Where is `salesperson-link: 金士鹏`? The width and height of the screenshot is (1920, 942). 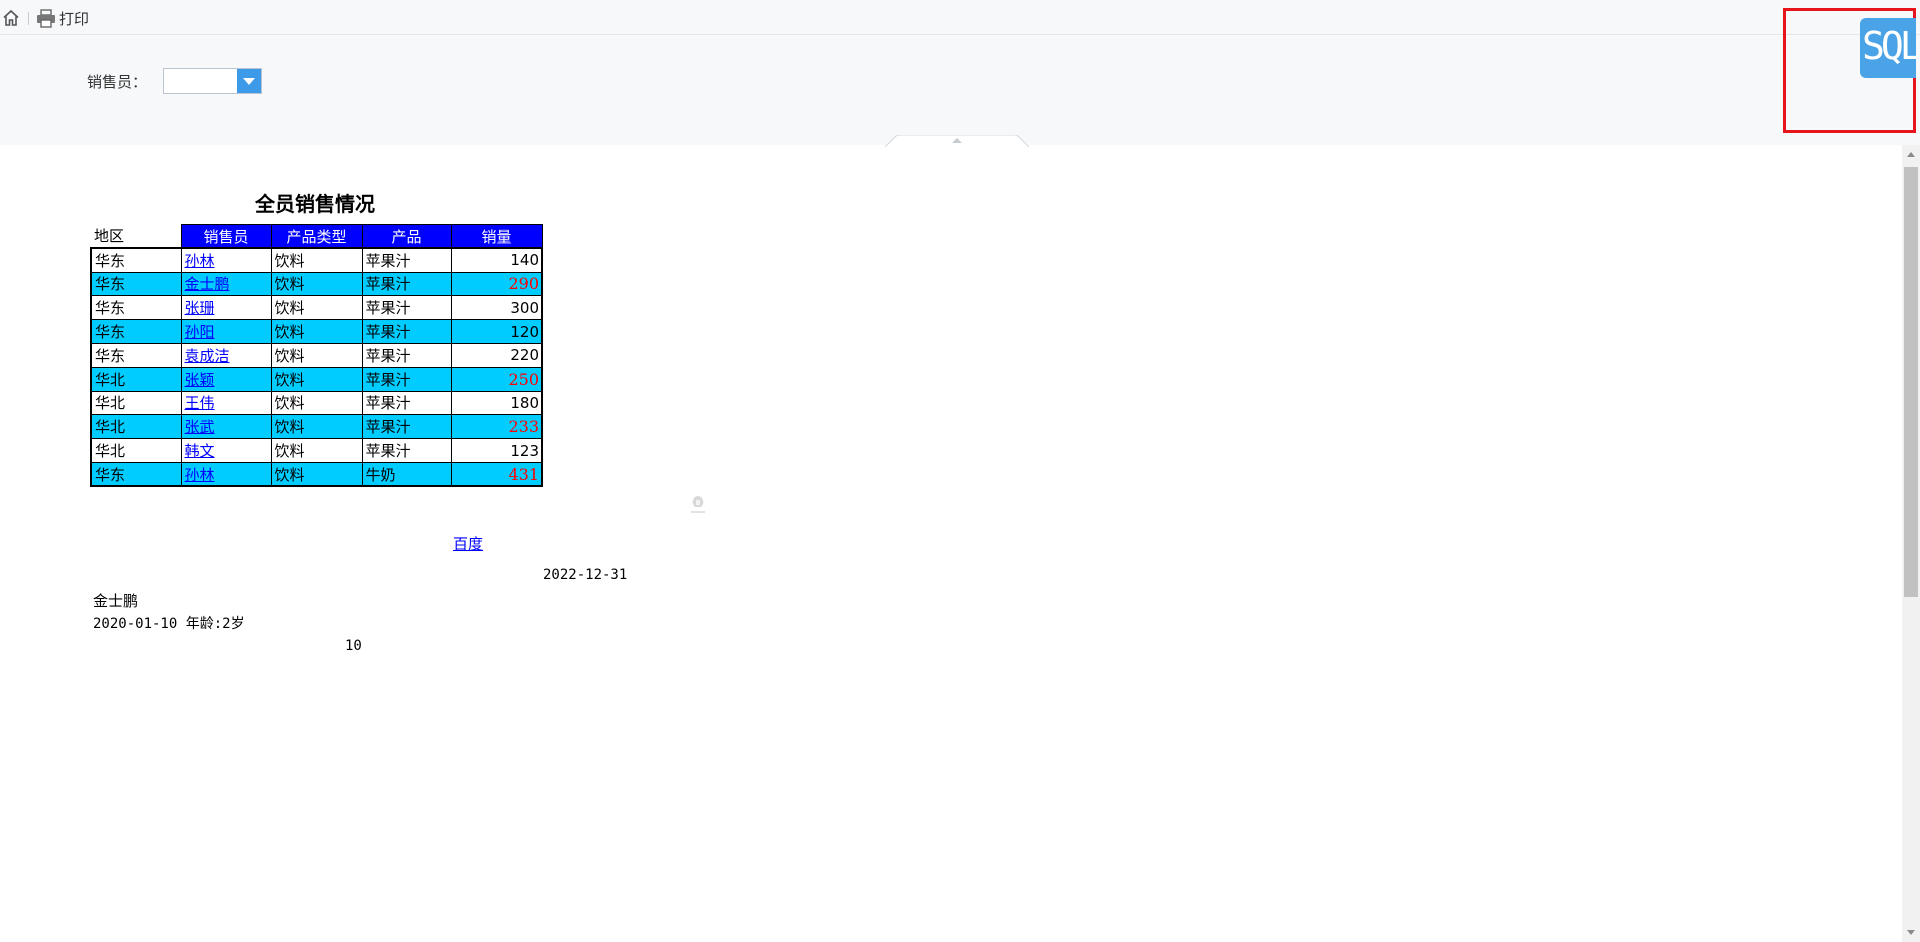 salesperson-link: 金士鹏 is located at coordinates (207, 284).